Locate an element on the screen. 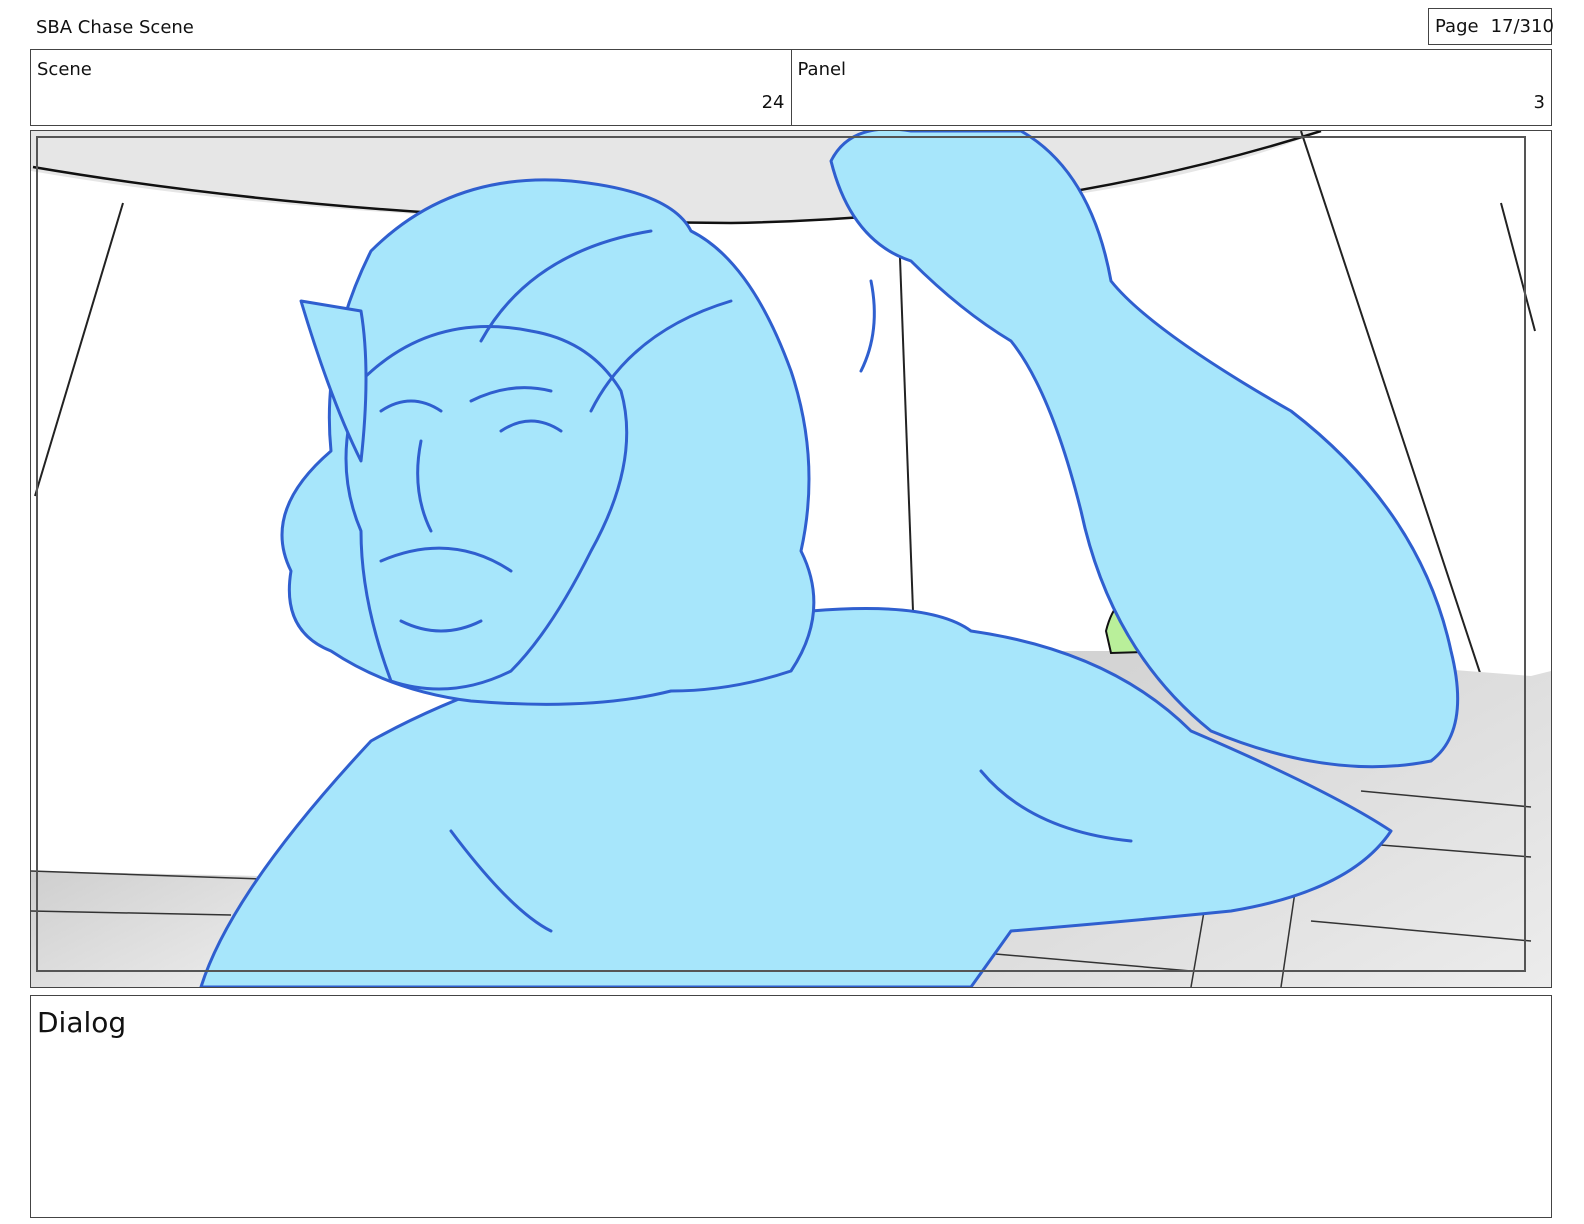 The height and width of the screenshot is (1224, 1584). scene-cell: Scene 24 is located at coordinates (411, 87).